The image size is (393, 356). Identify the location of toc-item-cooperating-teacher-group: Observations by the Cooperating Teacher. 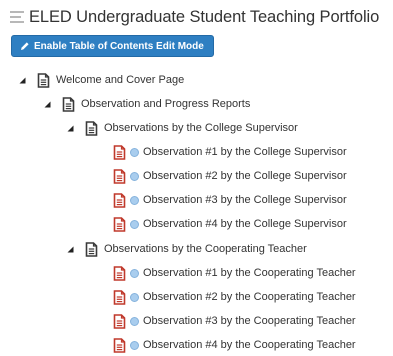
(186, 249).